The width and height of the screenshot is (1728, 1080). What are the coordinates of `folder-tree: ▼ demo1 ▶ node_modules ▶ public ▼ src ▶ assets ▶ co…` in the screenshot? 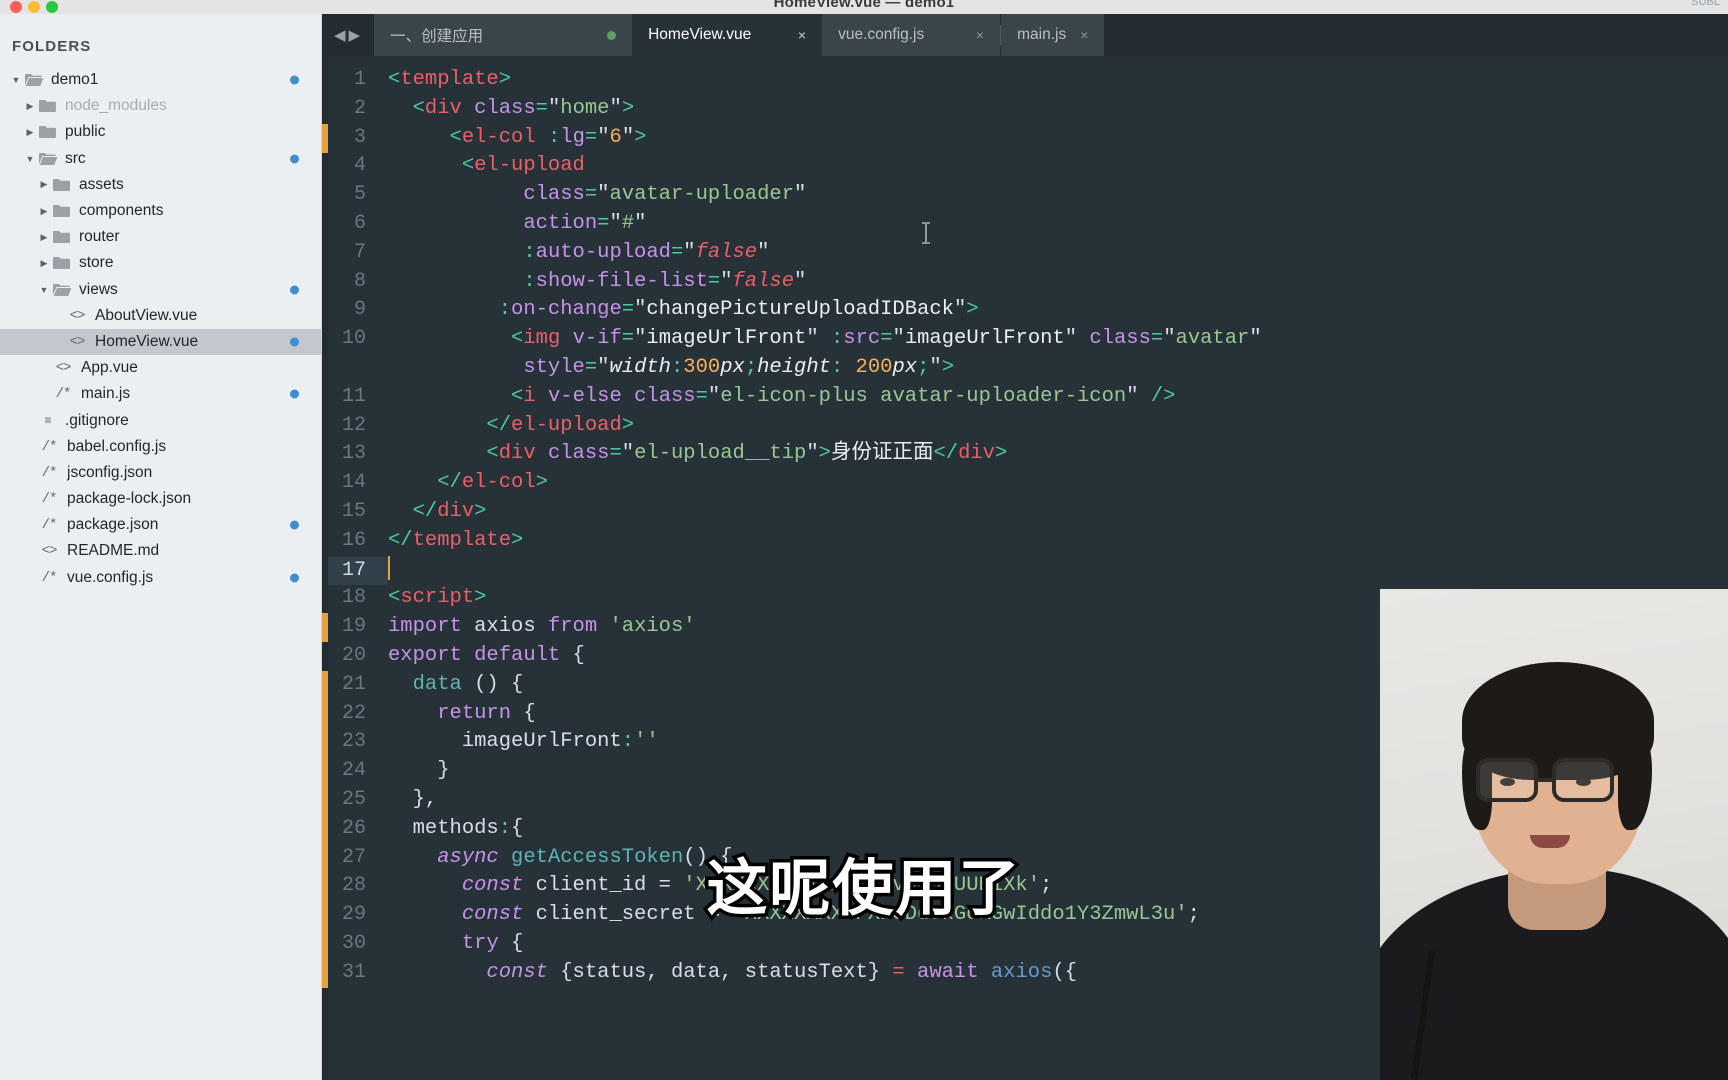 It's located at (160, 329).